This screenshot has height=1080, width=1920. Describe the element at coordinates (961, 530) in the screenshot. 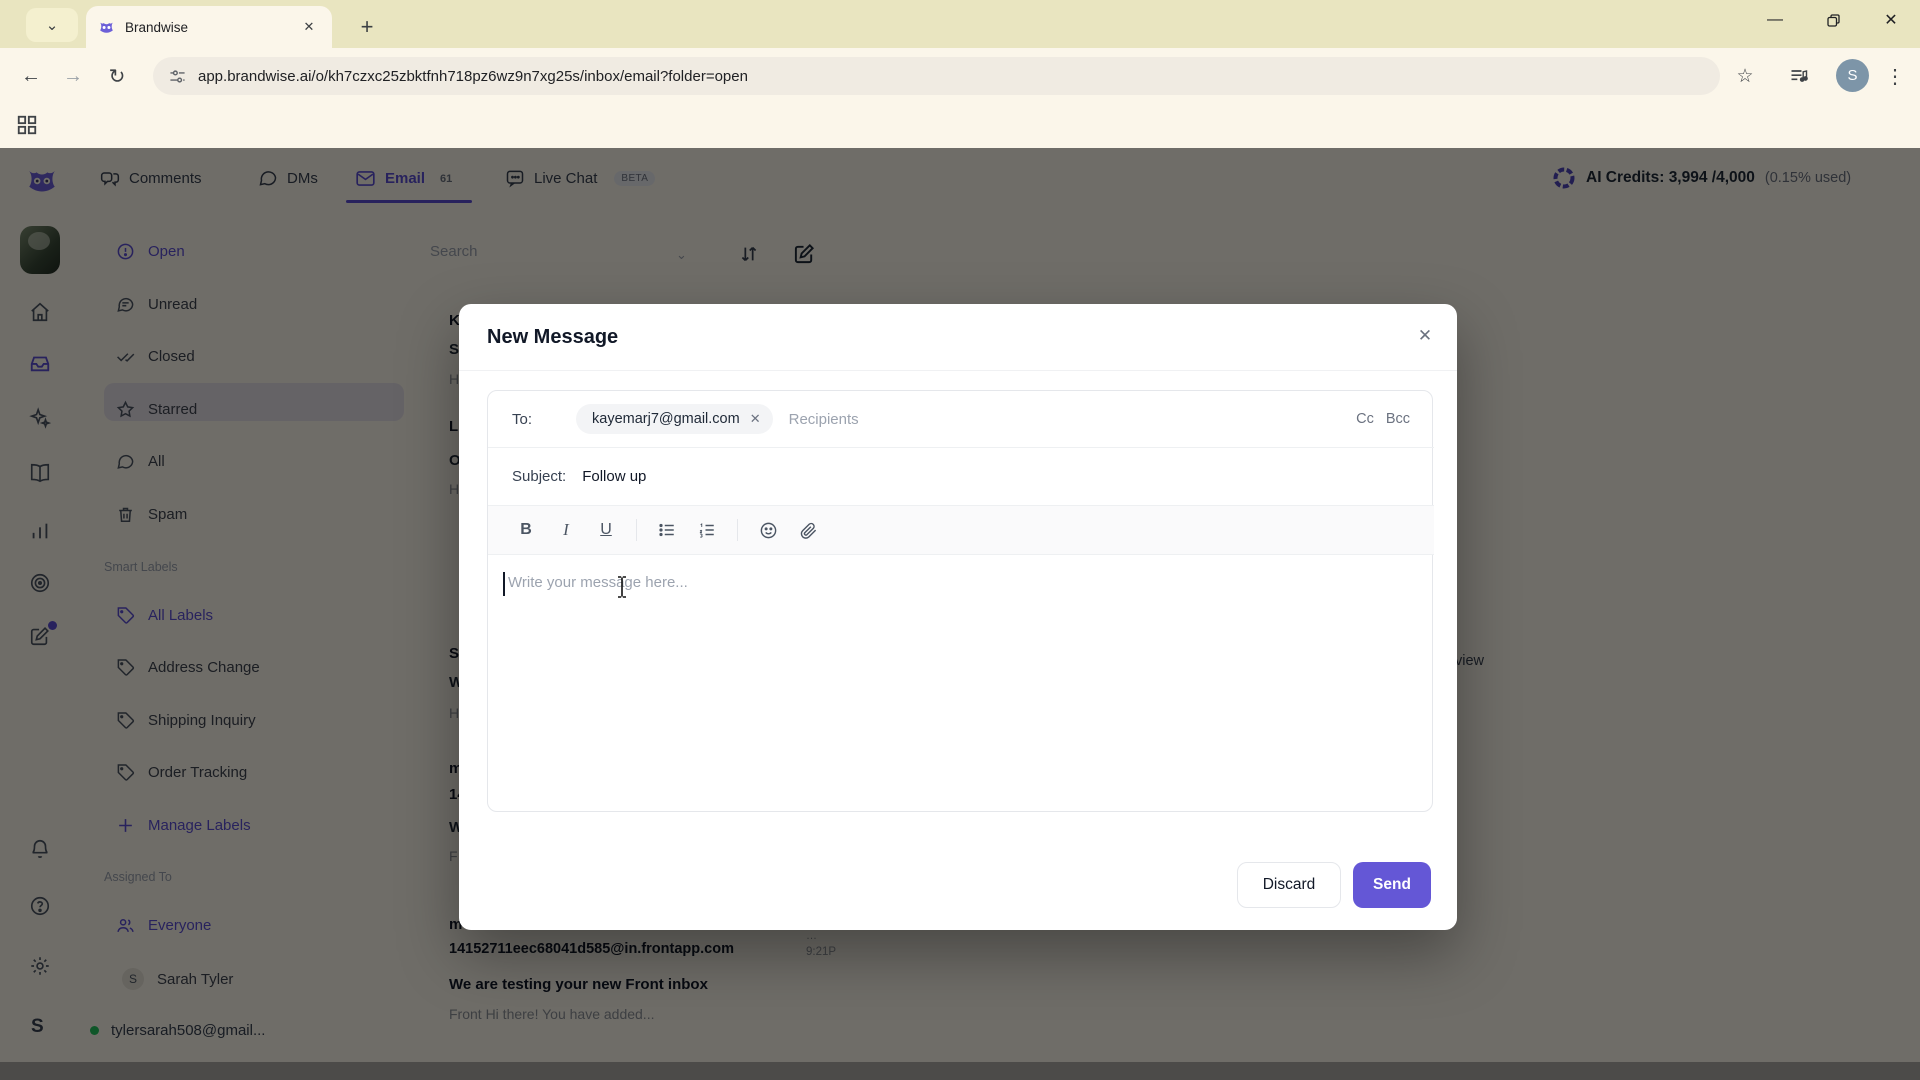

I see `editor-toolbar: B I U` at that location.